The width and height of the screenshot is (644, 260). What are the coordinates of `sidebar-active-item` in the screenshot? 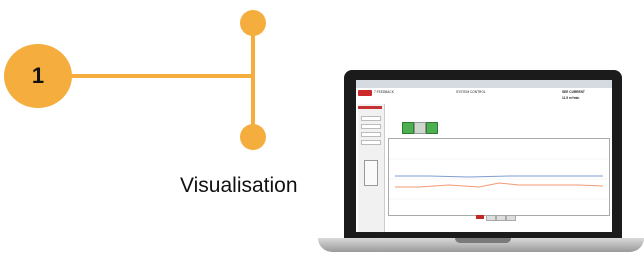 It's located at (370, 107).